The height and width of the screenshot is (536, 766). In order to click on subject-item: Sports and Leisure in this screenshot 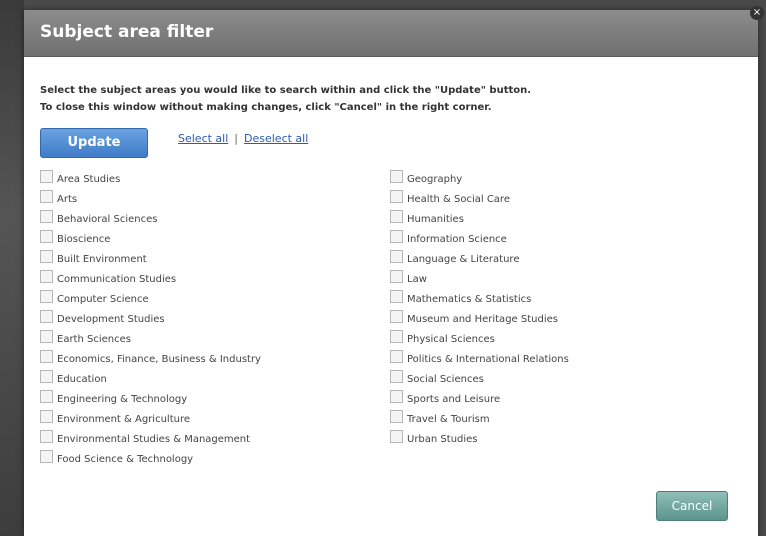, I will do `click(479, 400)`.